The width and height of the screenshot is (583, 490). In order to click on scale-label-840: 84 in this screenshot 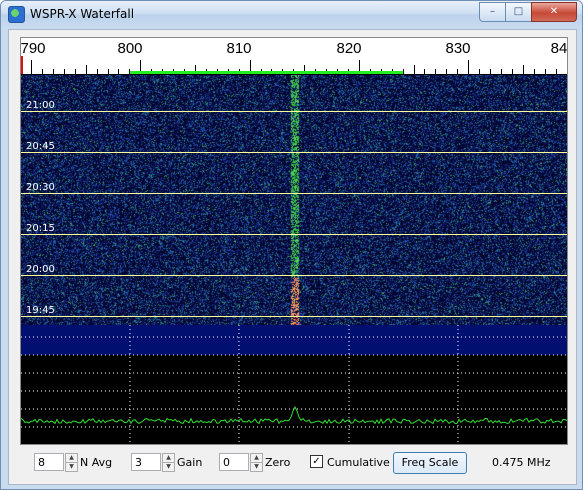, I will do `click(559, 48)`.